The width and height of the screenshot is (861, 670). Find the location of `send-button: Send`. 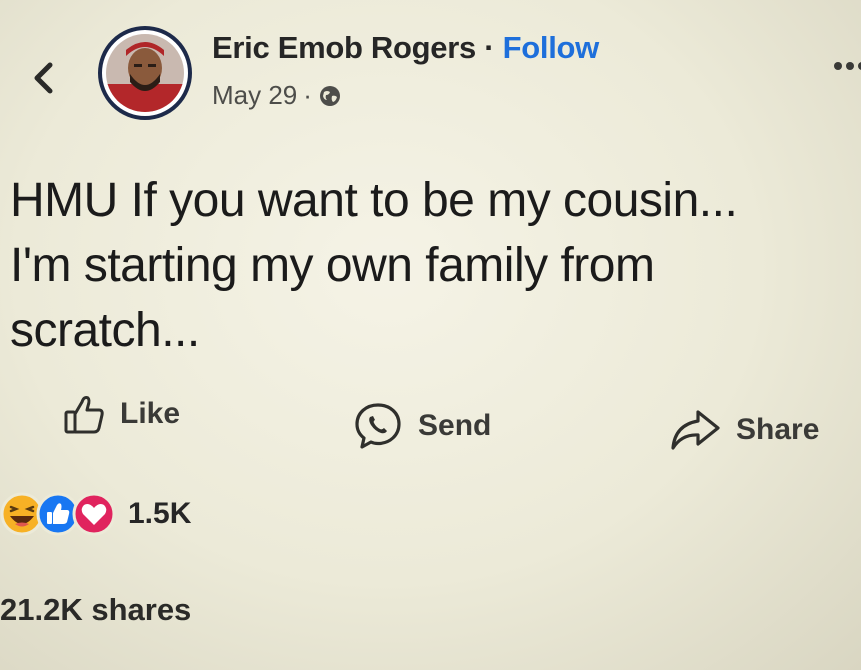

send-button: Send is located at coordinates (421, 426).